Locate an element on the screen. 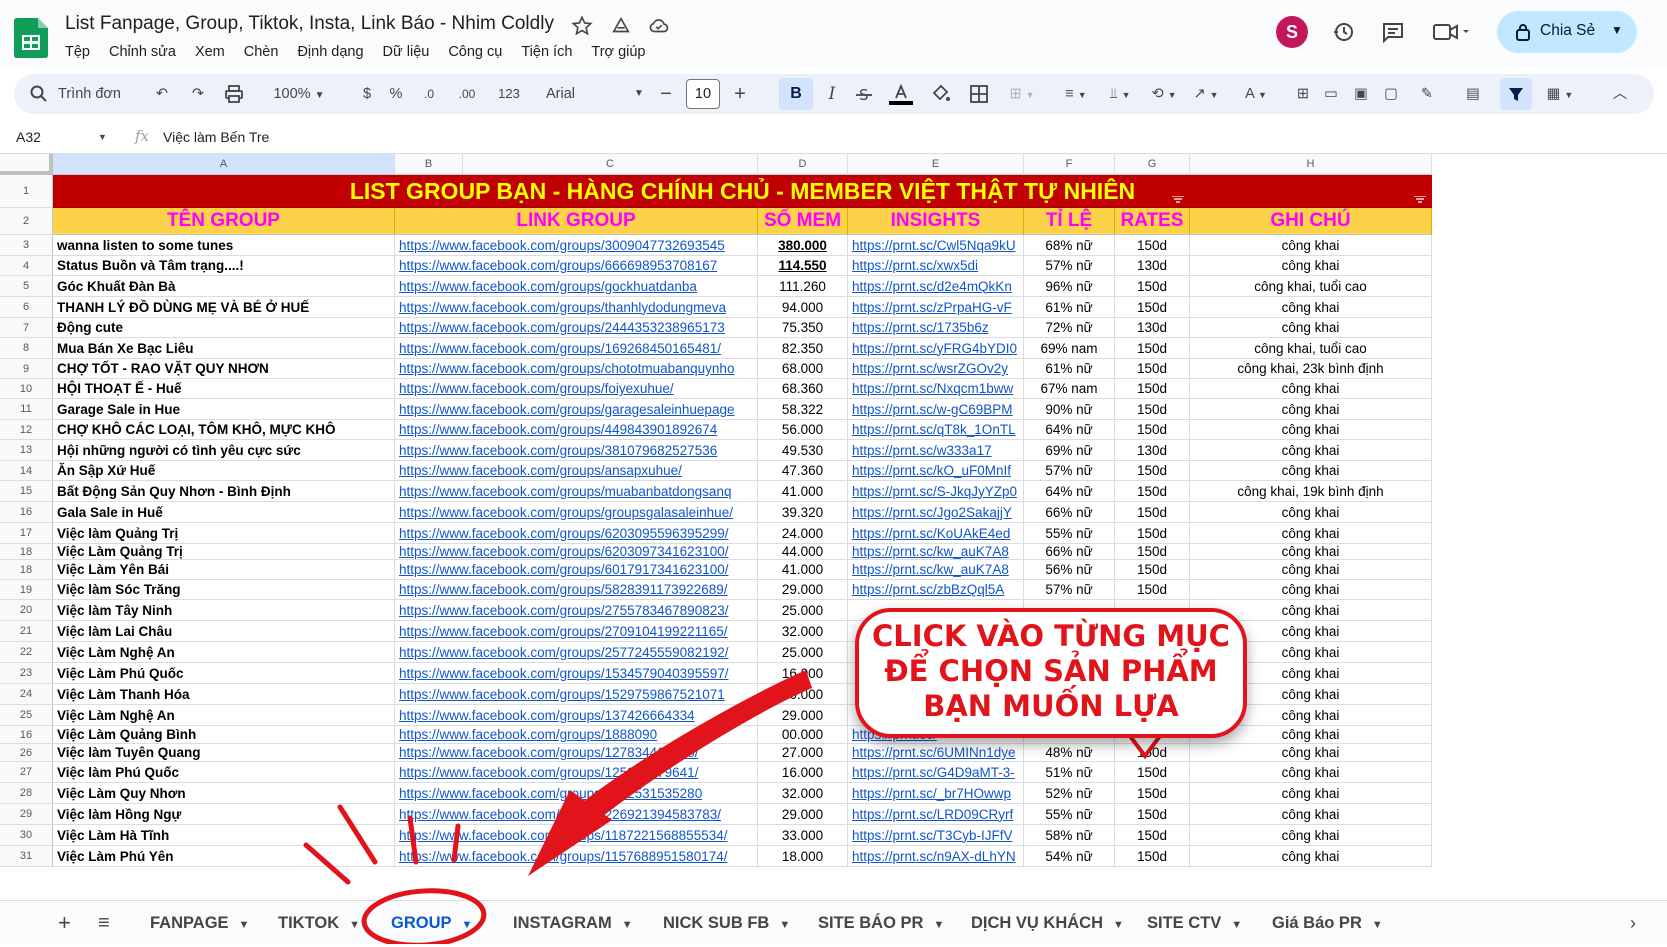  ratio-cell: 57% nữ is located at coordinates (1069, 471).